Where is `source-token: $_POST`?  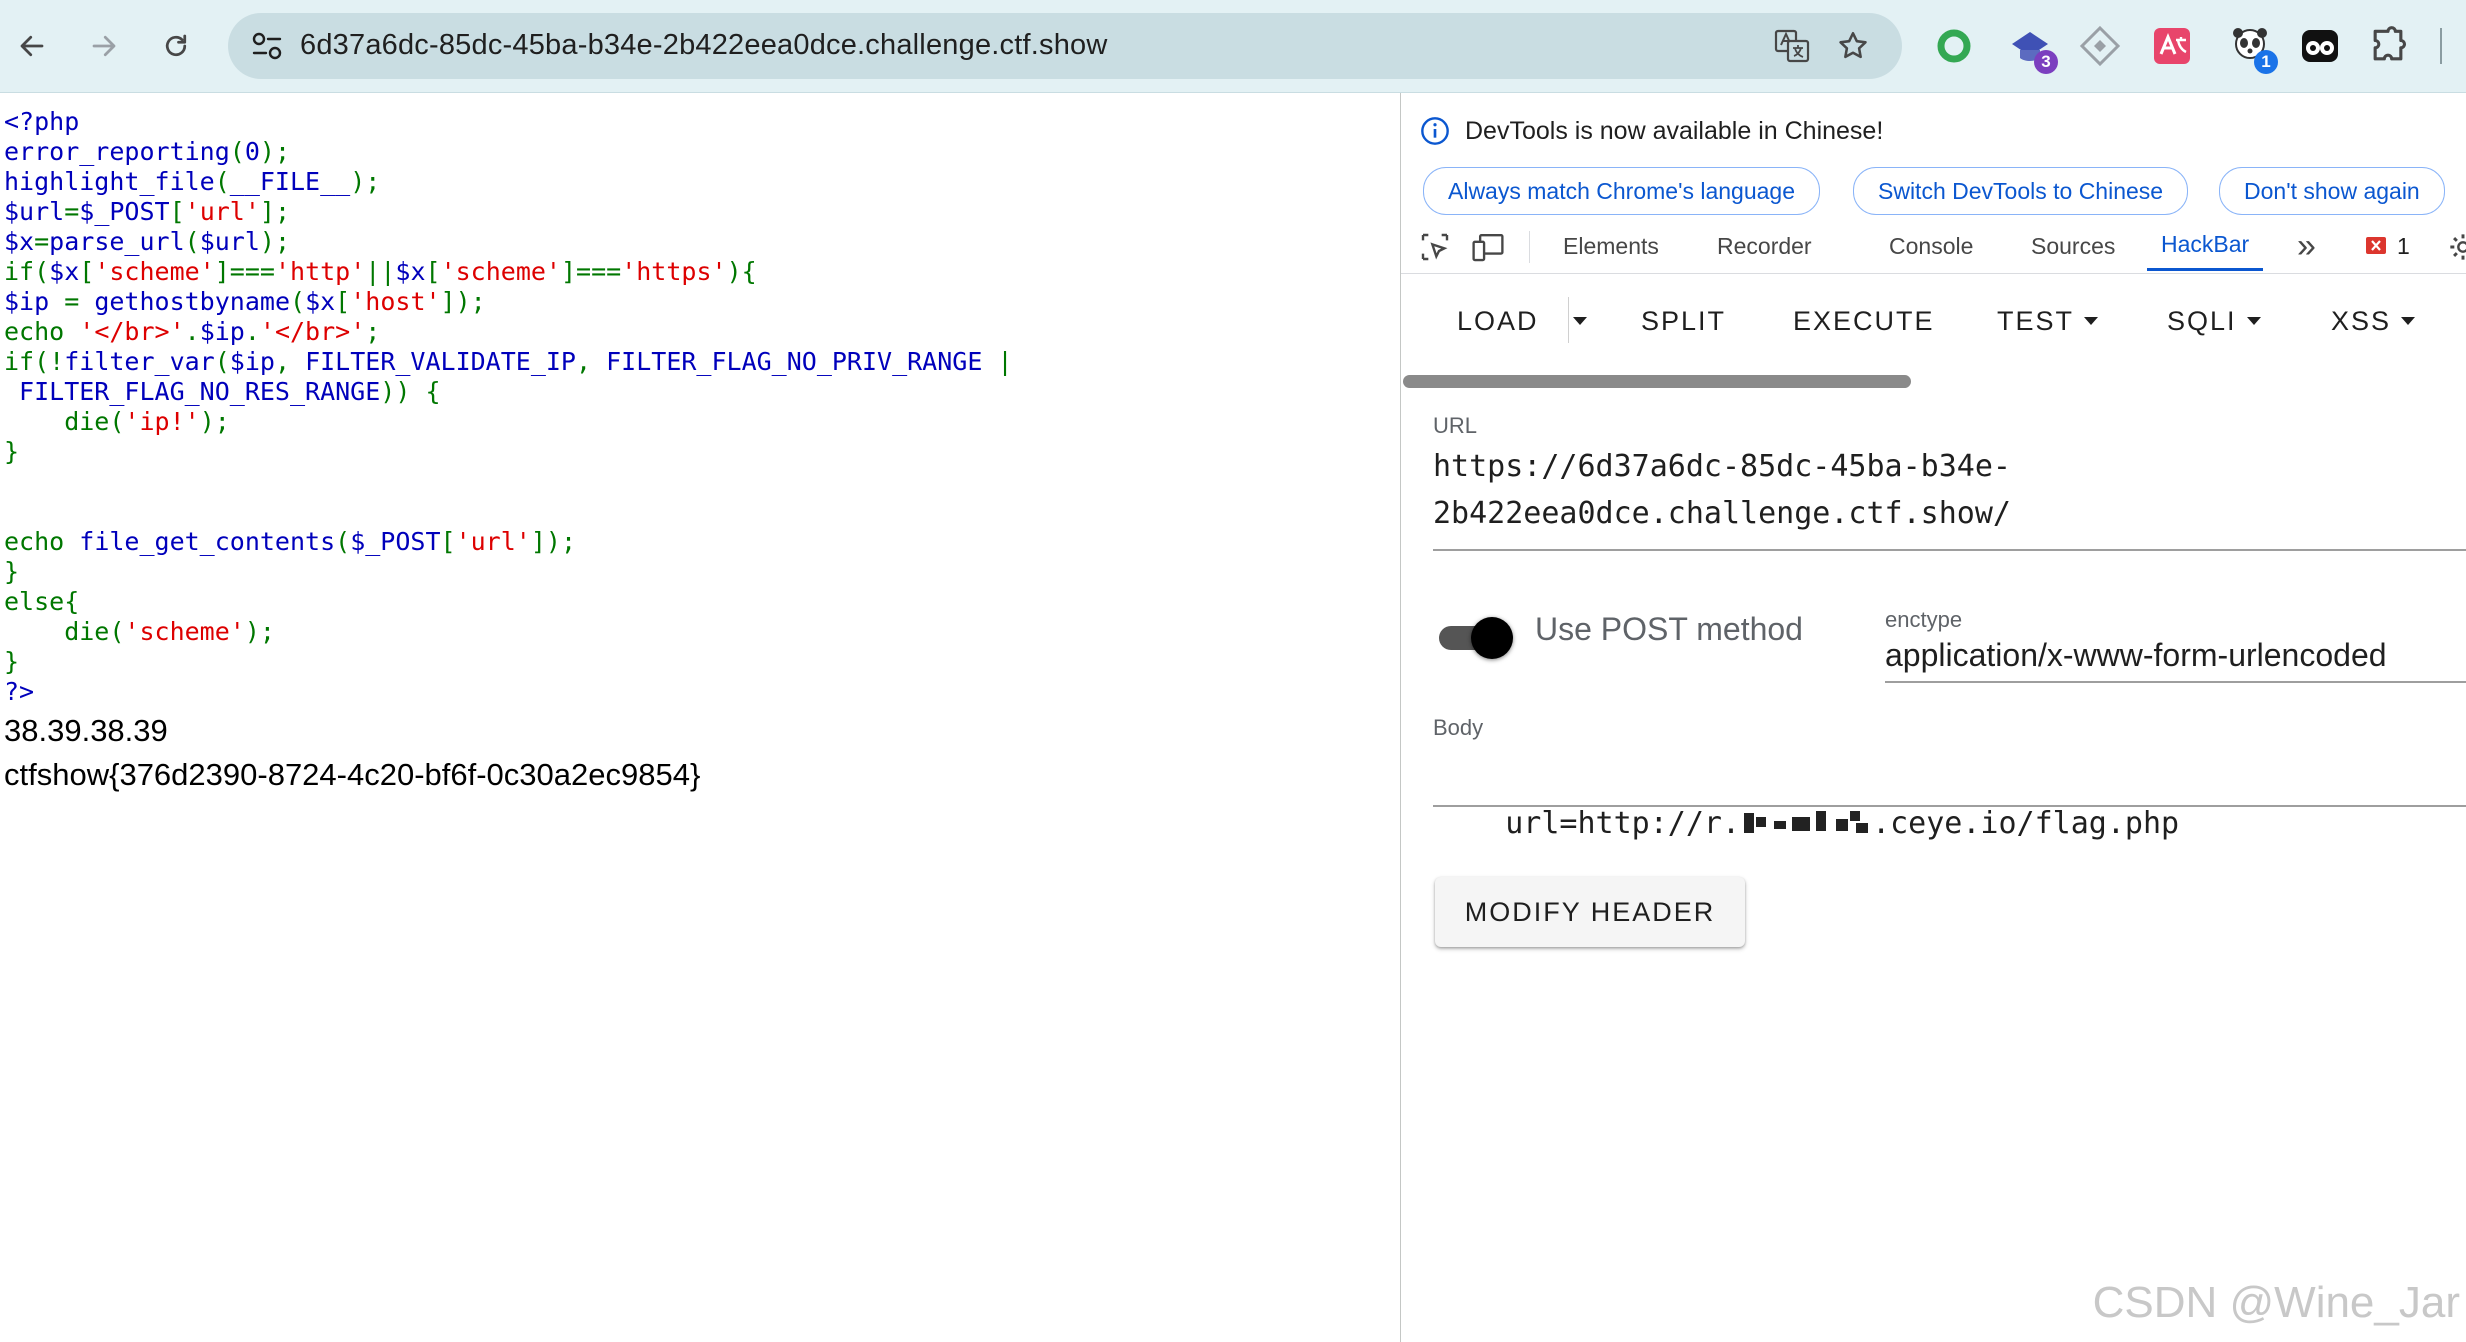
source-token: $_POST is located at coordinates (395, 541).